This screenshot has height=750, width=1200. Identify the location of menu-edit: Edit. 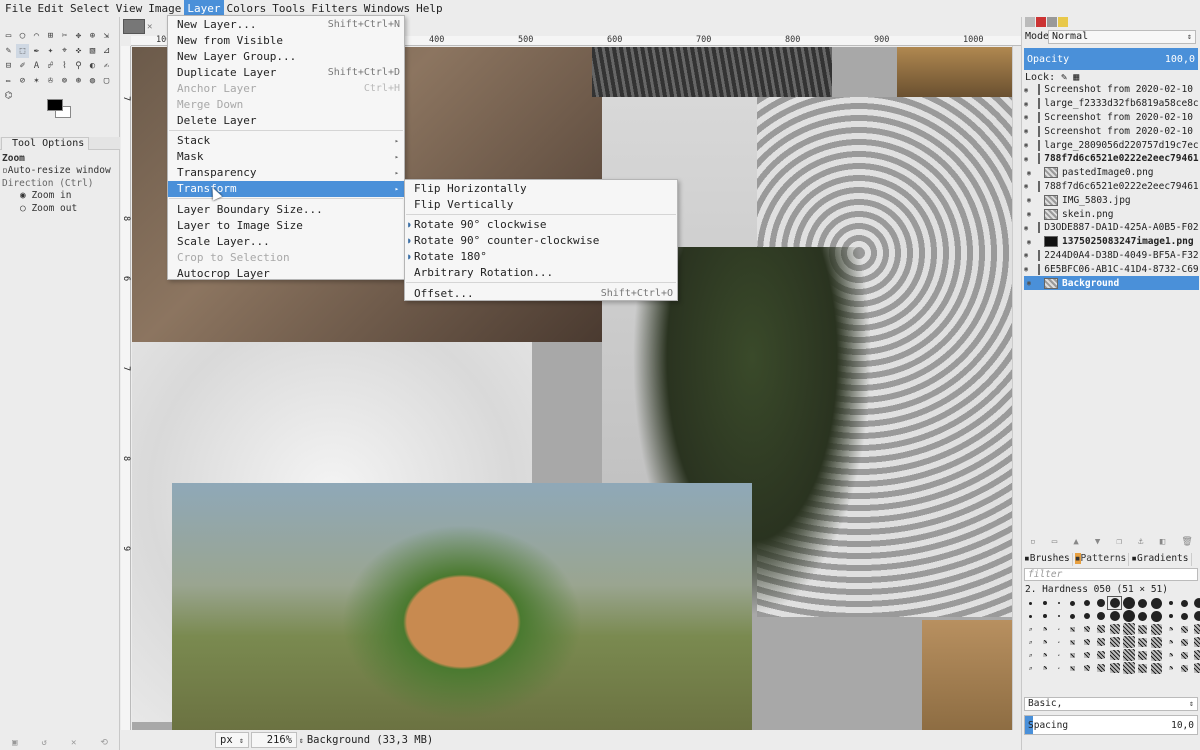
(51, 8).